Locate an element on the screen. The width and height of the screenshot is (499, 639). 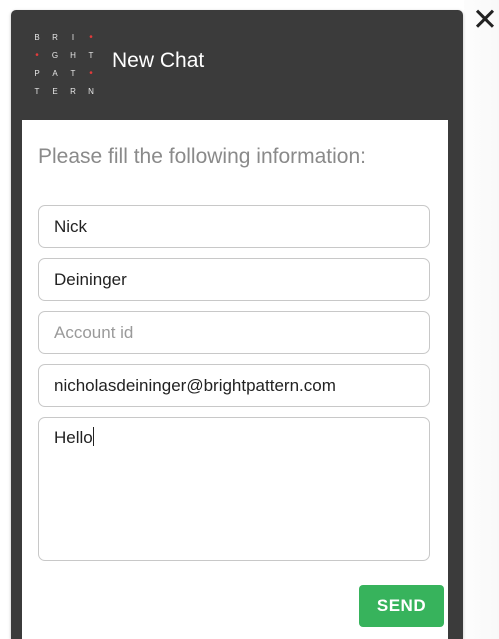
chat-title: New Chat is located at coordinates (158, 60).